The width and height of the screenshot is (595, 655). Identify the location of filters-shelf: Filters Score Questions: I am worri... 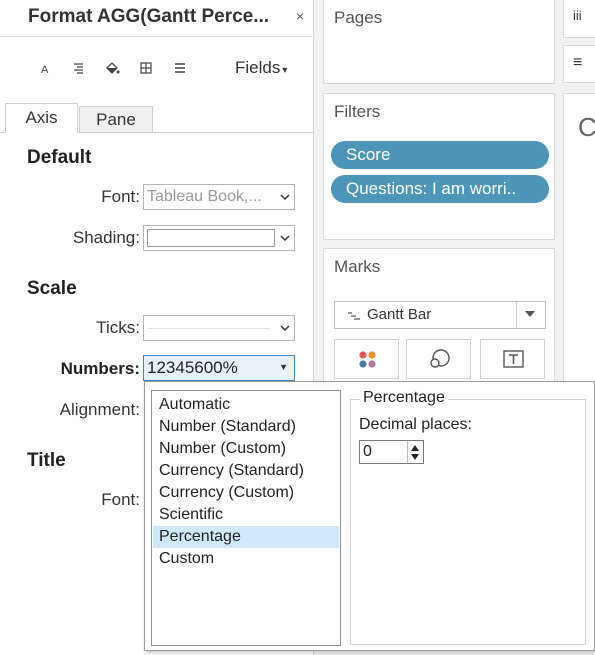
(439, 166).